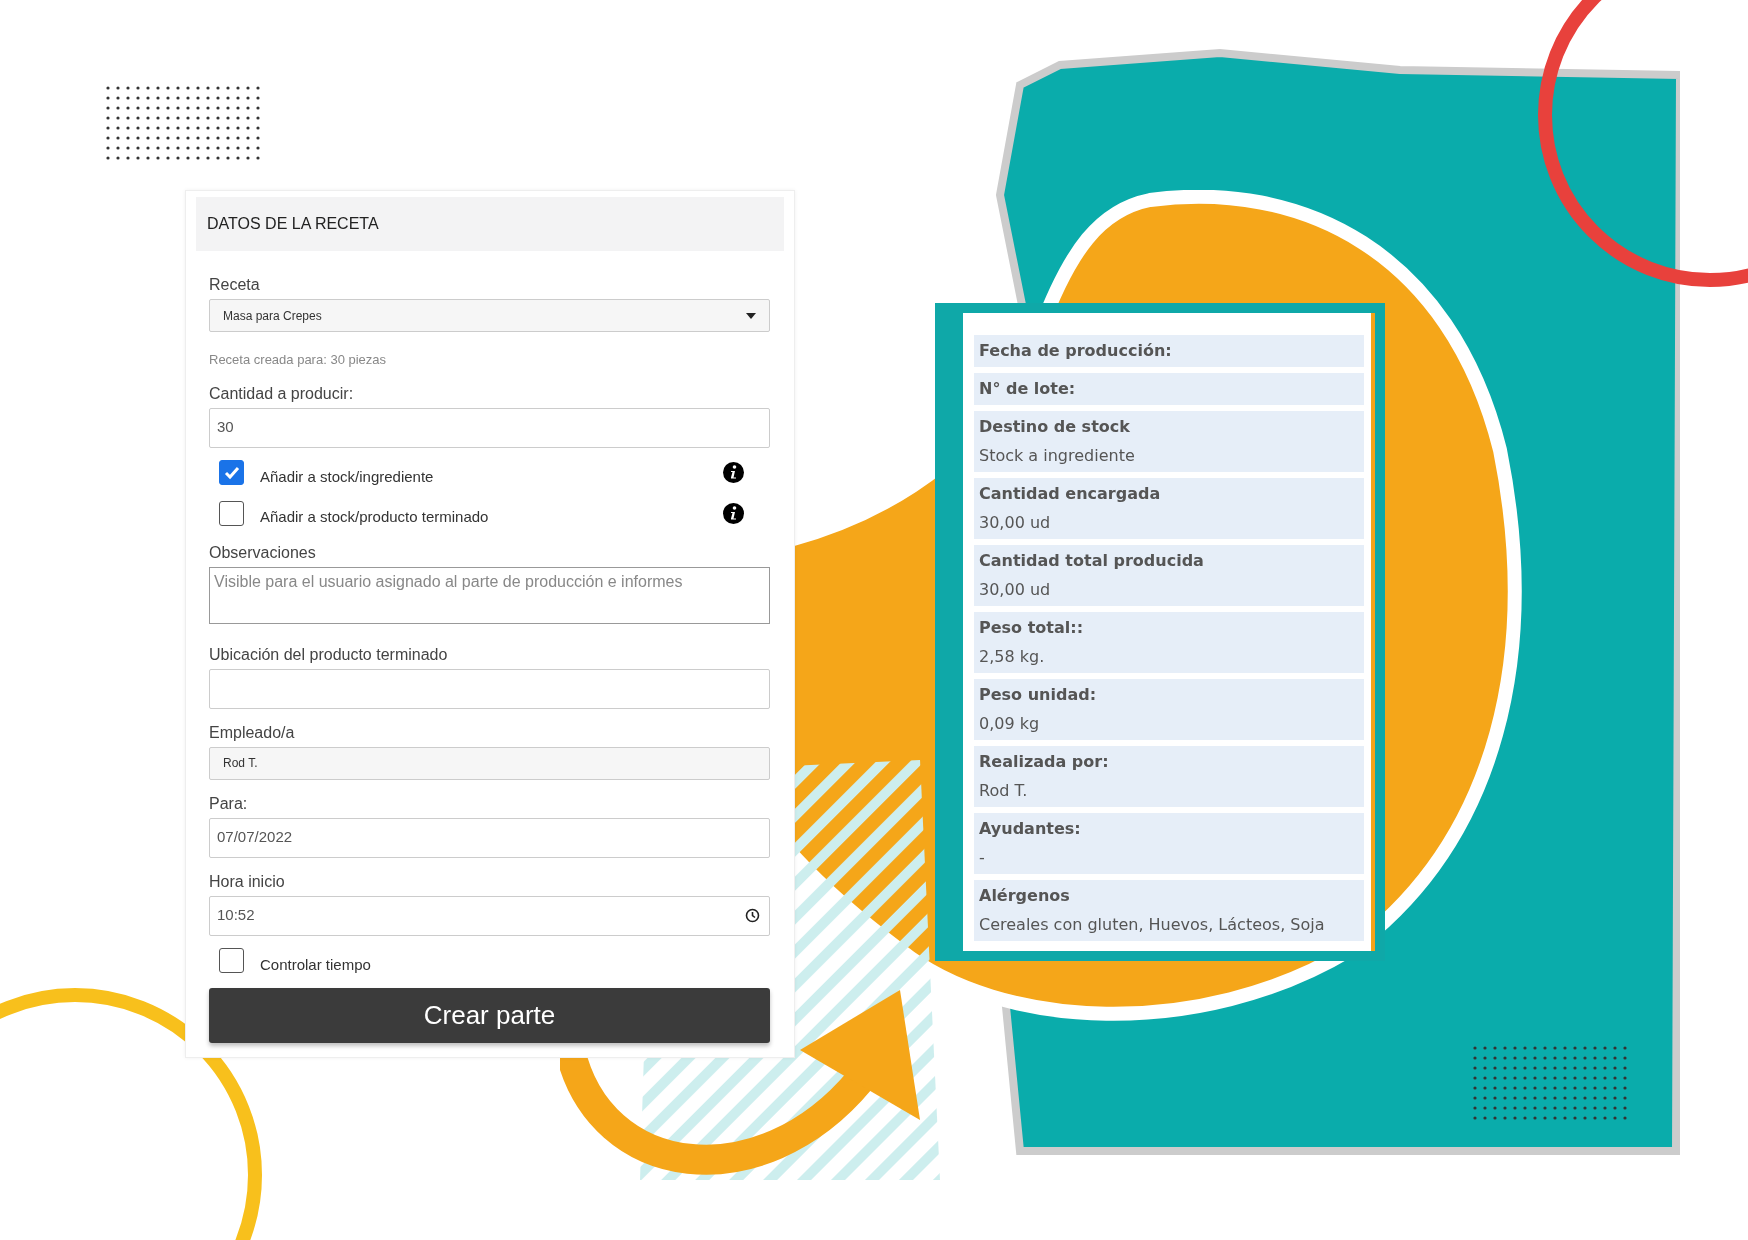 This screenshot has width=1748, height=1240. I want to click on summary-label: Alérgenos, so click(1025, 896).